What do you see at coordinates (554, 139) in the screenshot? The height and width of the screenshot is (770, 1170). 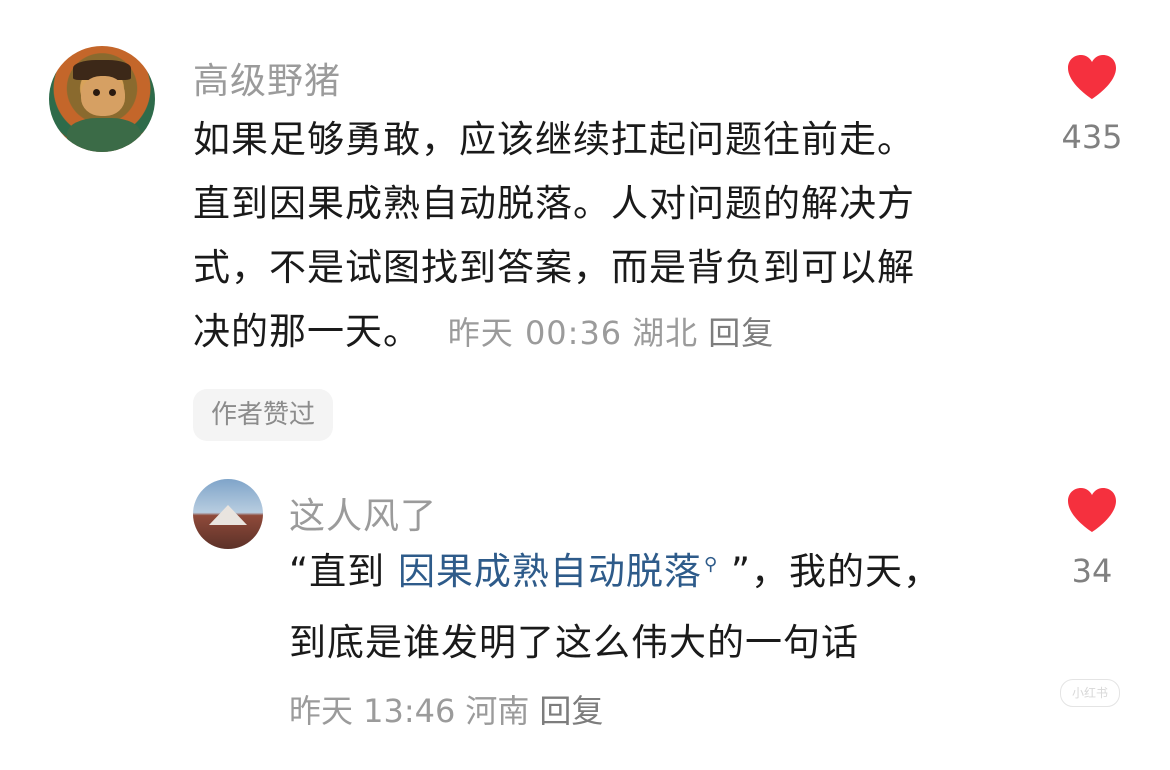 I see `comment-line: 如果足够勇敢，应该继续扛起问题往前走。` at bounding box center [554, 139].